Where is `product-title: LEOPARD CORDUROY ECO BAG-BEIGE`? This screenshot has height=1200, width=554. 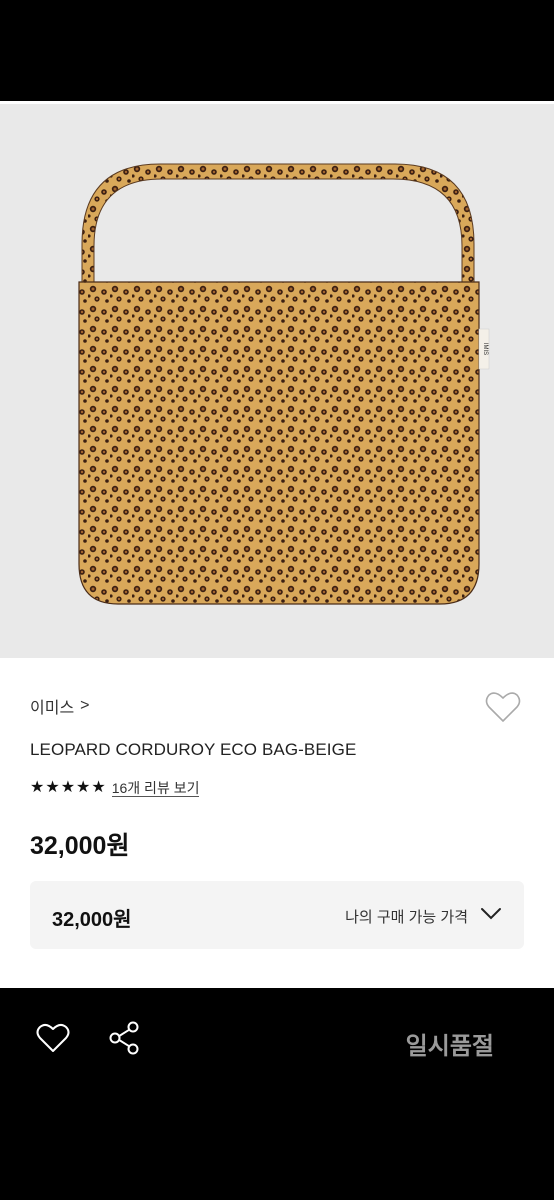 product-title: LEOPARD CORDUROY ECO BAG-BEIGE is located at coordinates (193, 749).